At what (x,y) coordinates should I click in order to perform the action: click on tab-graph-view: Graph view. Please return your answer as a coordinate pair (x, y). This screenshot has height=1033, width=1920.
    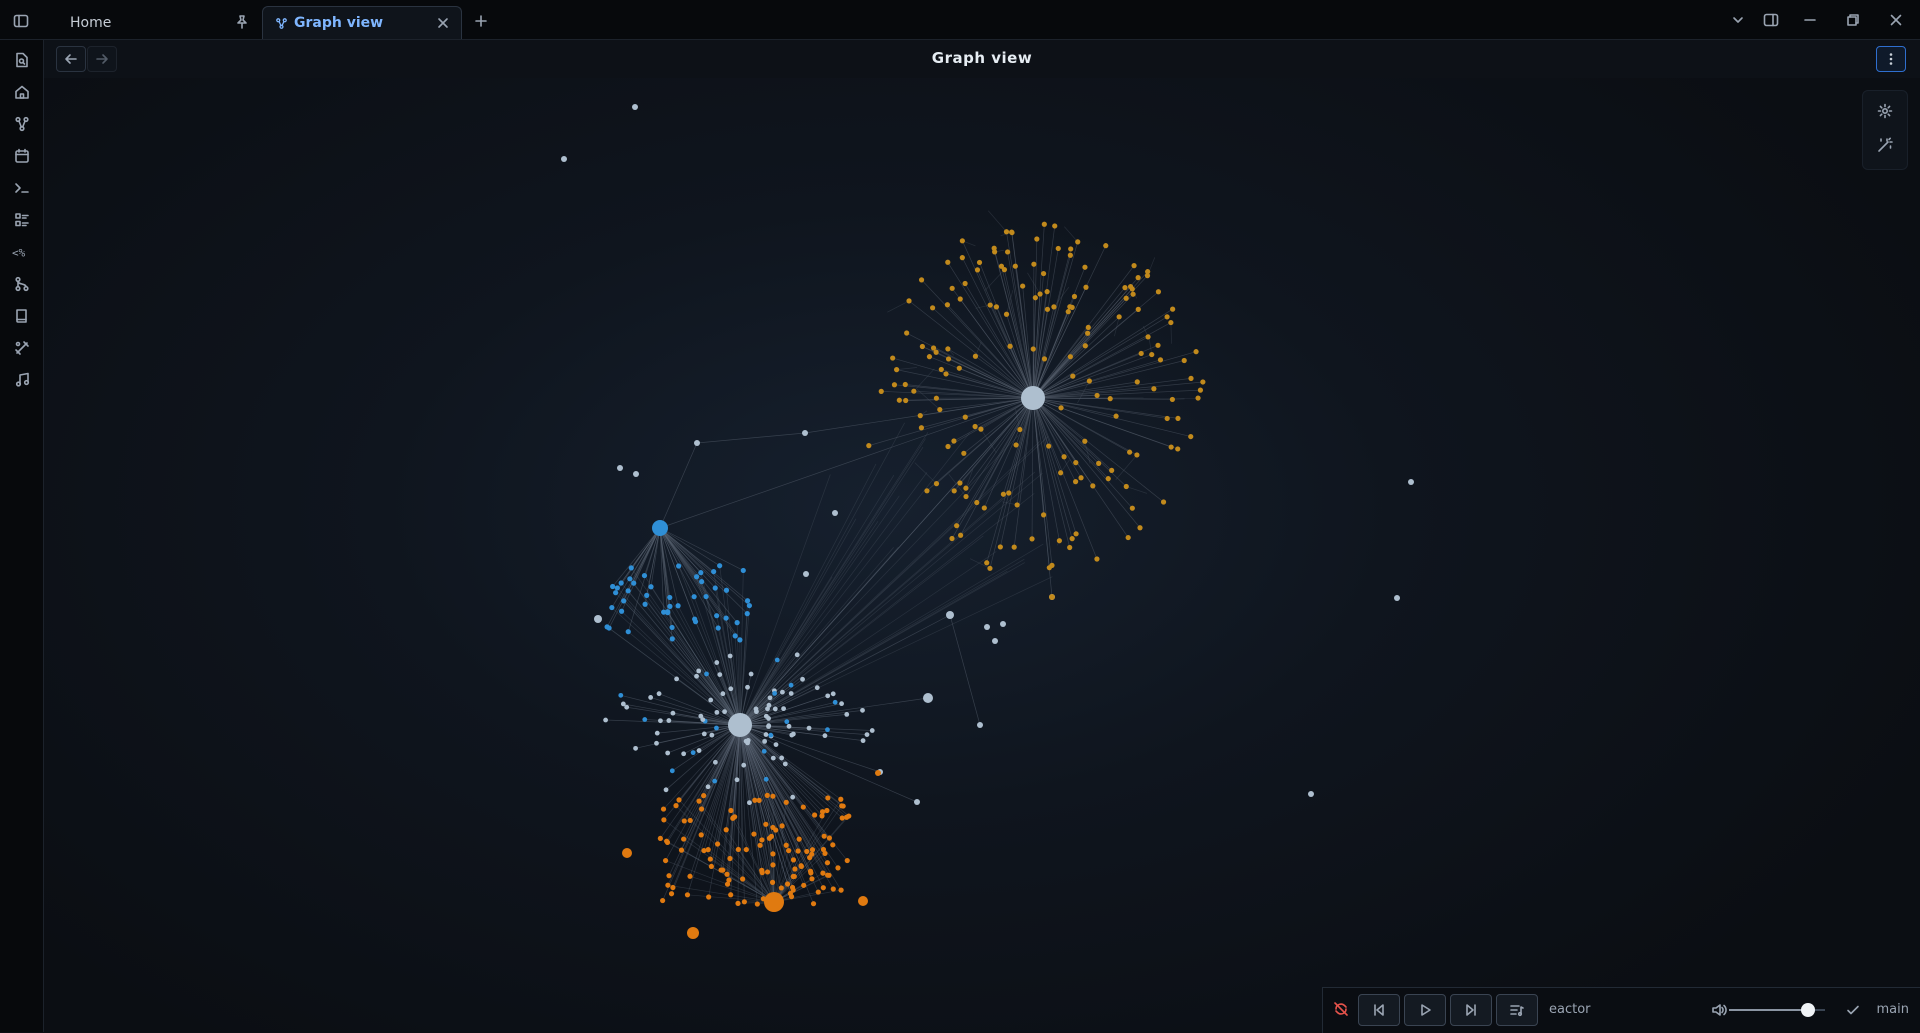
    Looking at the image, I should click on (362, 22).